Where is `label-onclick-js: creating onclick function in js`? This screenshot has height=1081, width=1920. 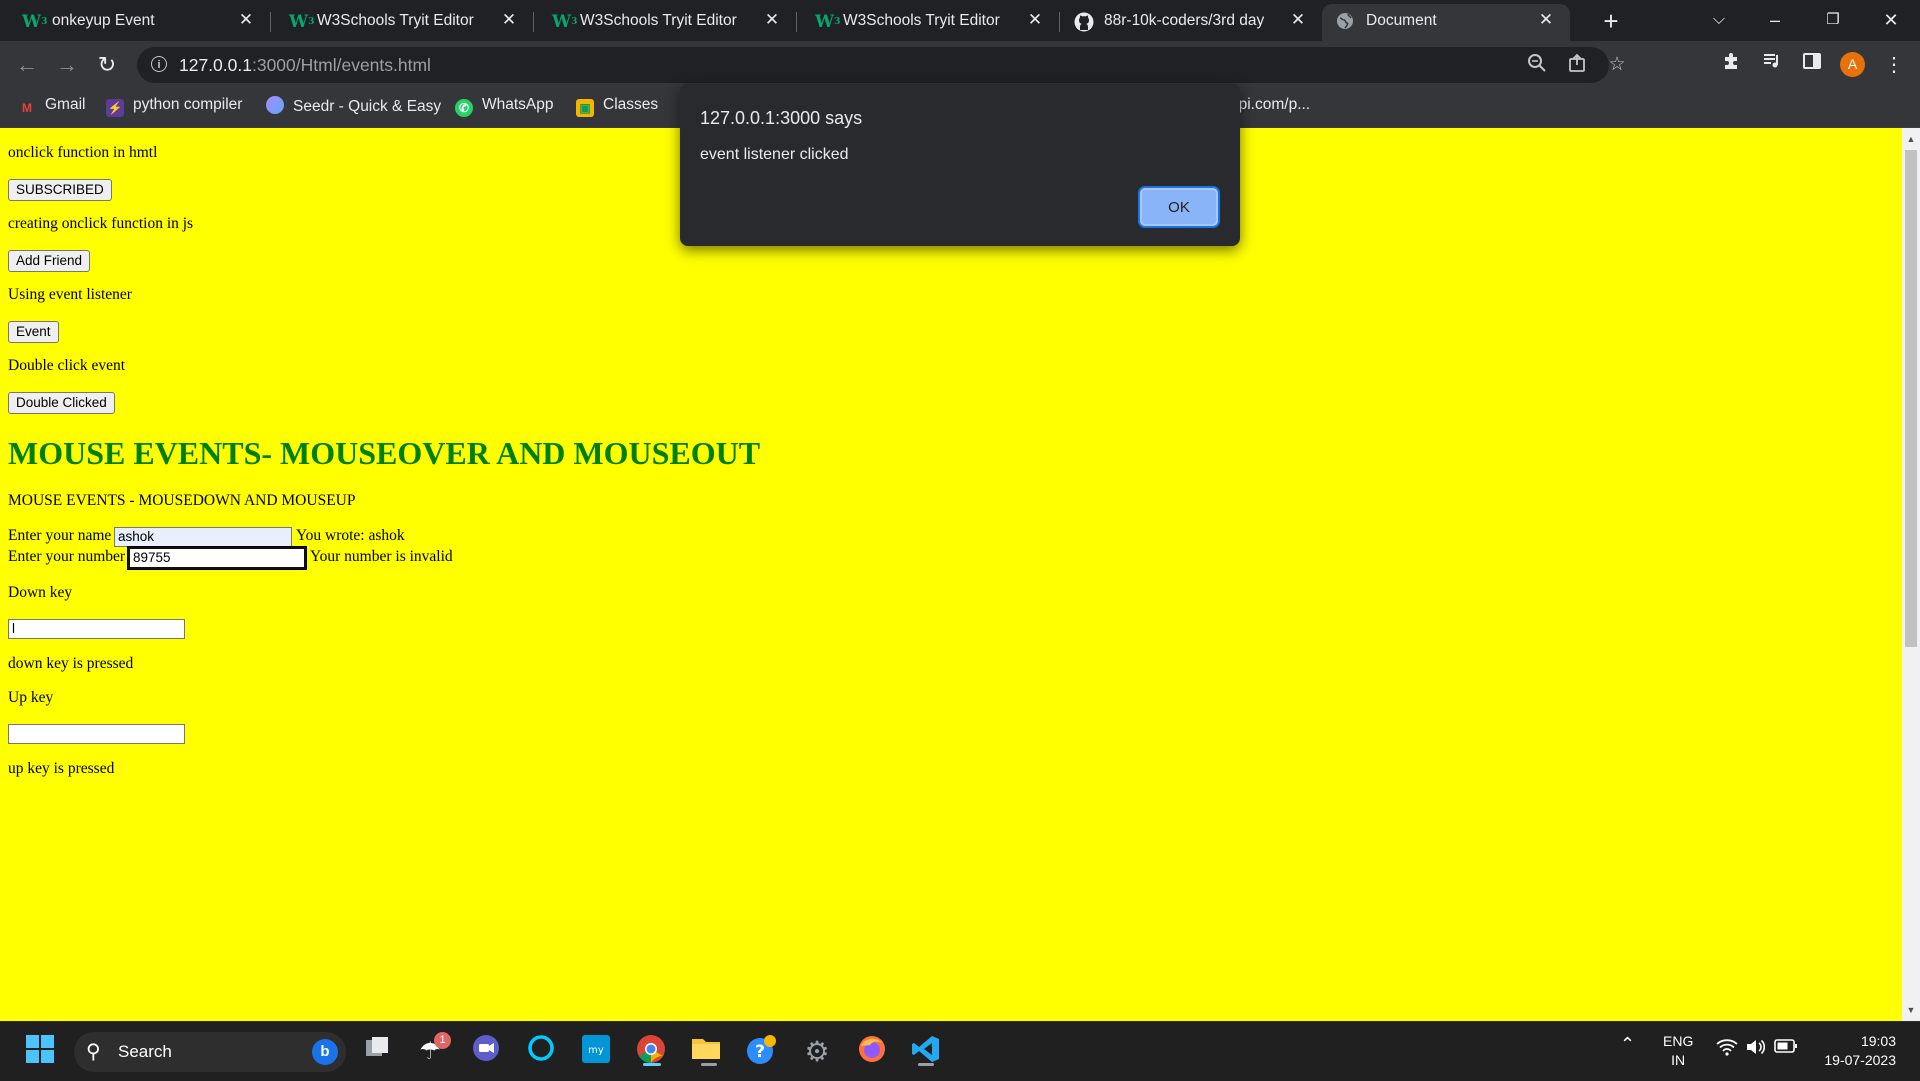
label-onclick-js: creating onclick function in js is located at coordinates (101, 223).